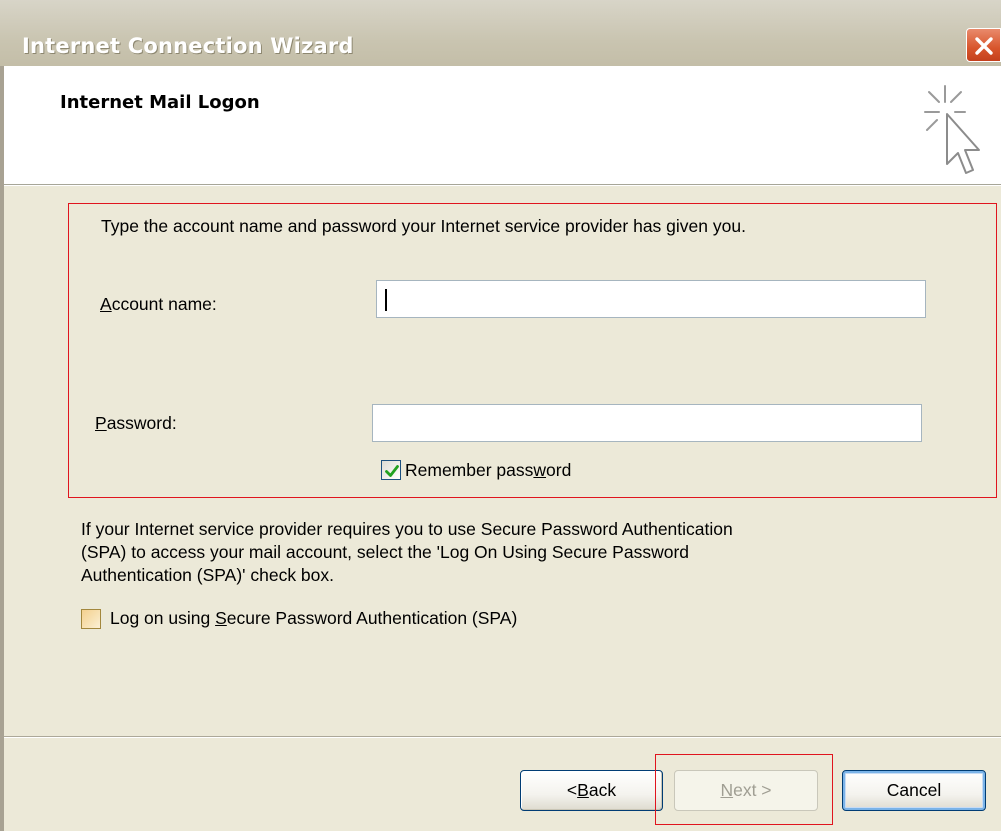 The height and width of the screenshot is (831, 1001). What do you see at coordinates (488, 470) in the screenshot?
I see `remember-password-label: Remember password` at bounding box center [488, 470].